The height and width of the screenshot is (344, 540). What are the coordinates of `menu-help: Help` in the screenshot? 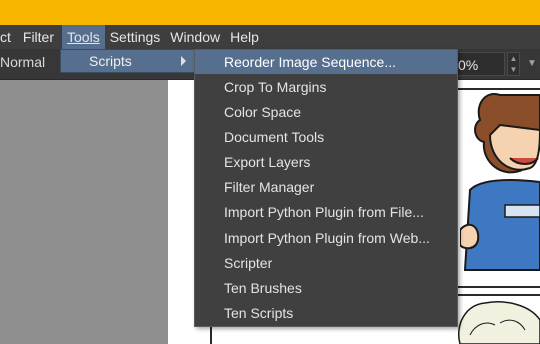 It's located at (244, 37).